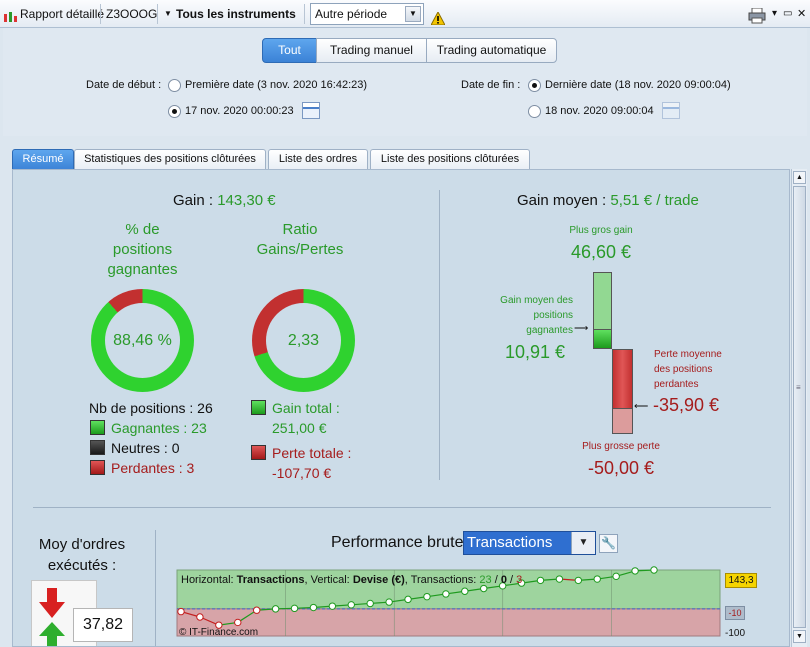 The image size is (810, 647). I want to click on segment-all: Tout, so click(289, 50).